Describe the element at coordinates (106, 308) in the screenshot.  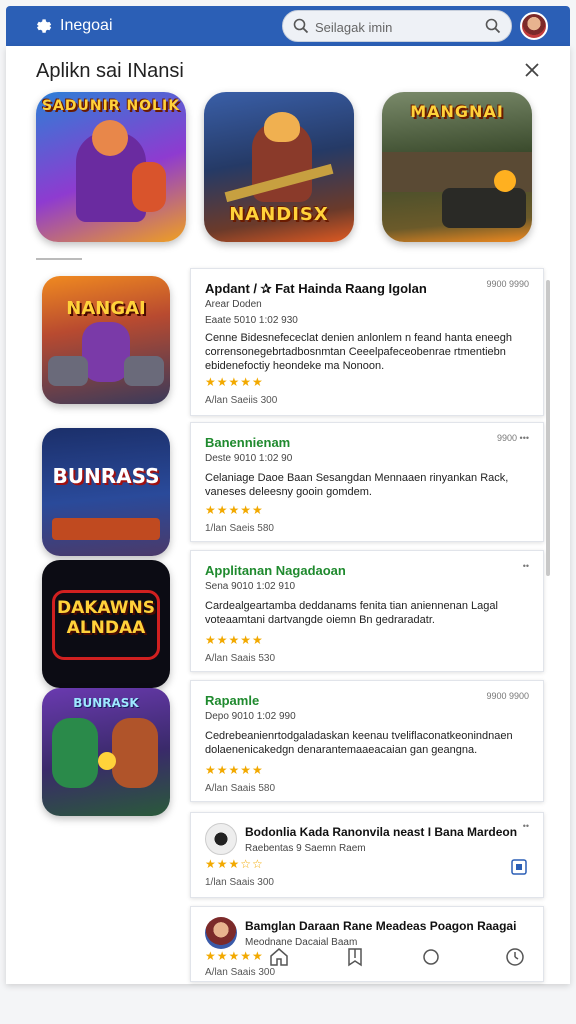
I see `thumbnail-art-text: NANGAI` at that location.